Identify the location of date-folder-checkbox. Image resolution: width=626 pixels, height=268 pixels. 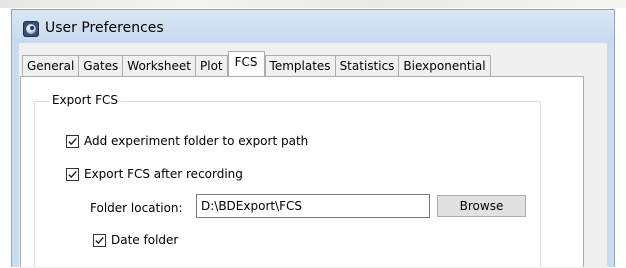
(99, 240).